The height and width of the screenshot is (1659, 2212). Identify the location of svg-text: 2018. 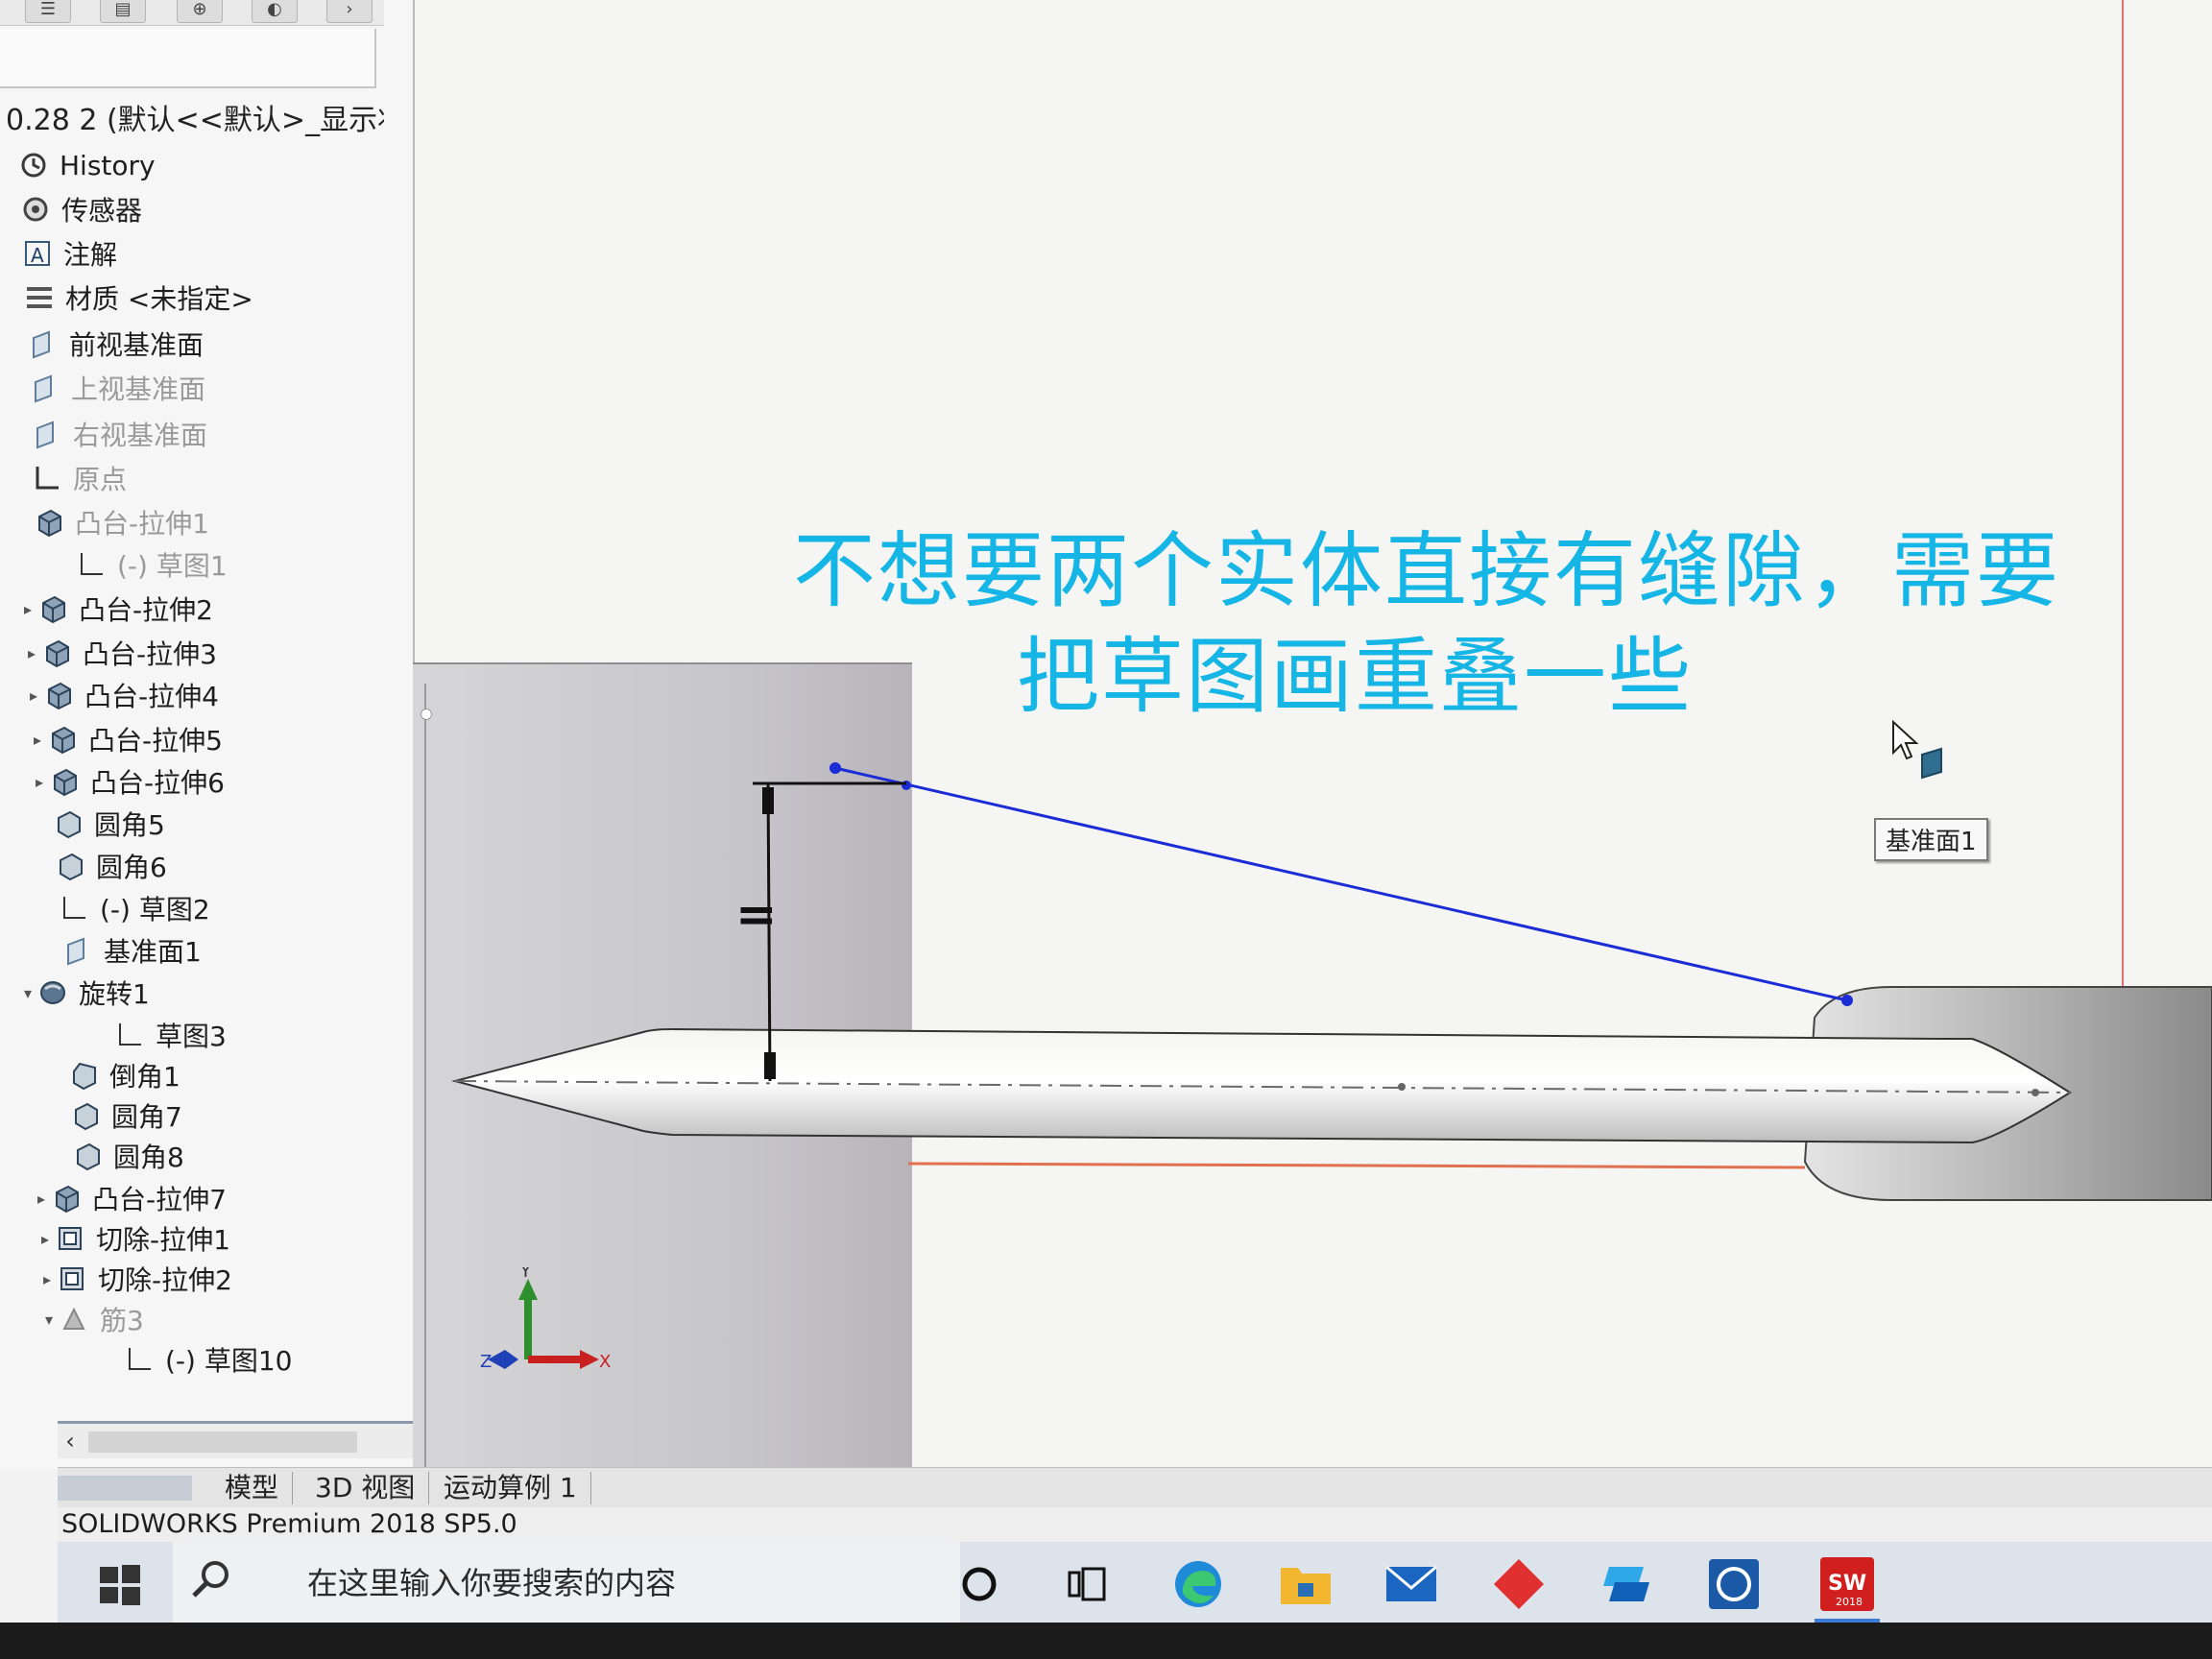
(1849, 1602).